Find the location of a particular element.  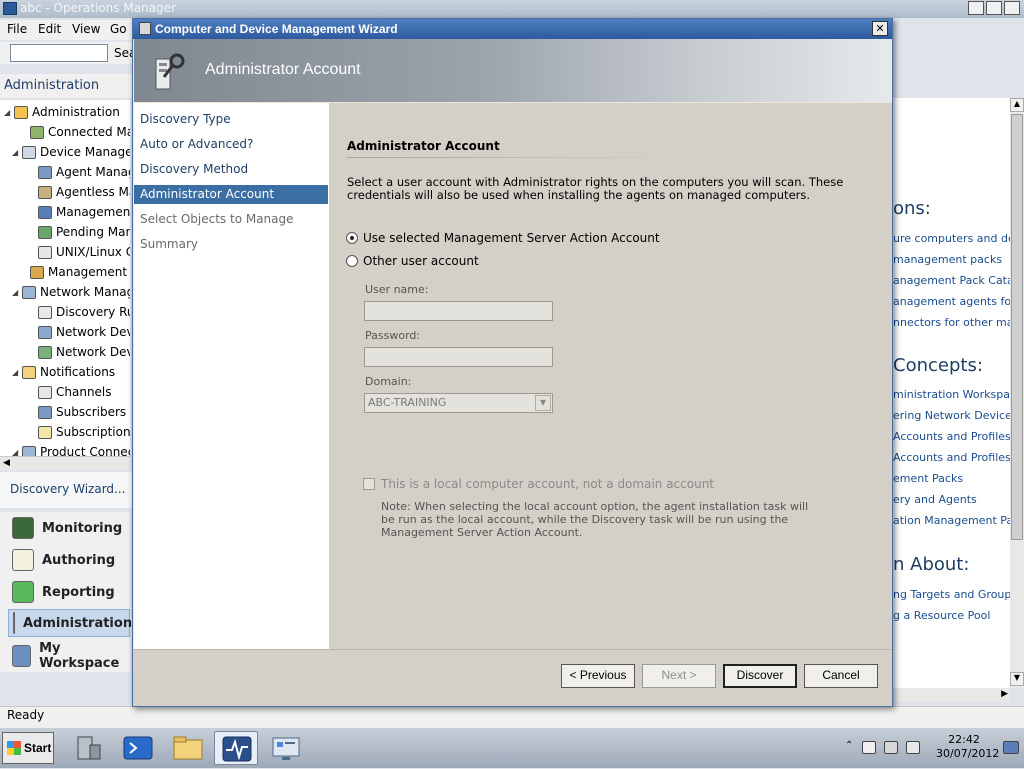

pane-link: anagement Pack Catal is located at coordinates (951, 280).